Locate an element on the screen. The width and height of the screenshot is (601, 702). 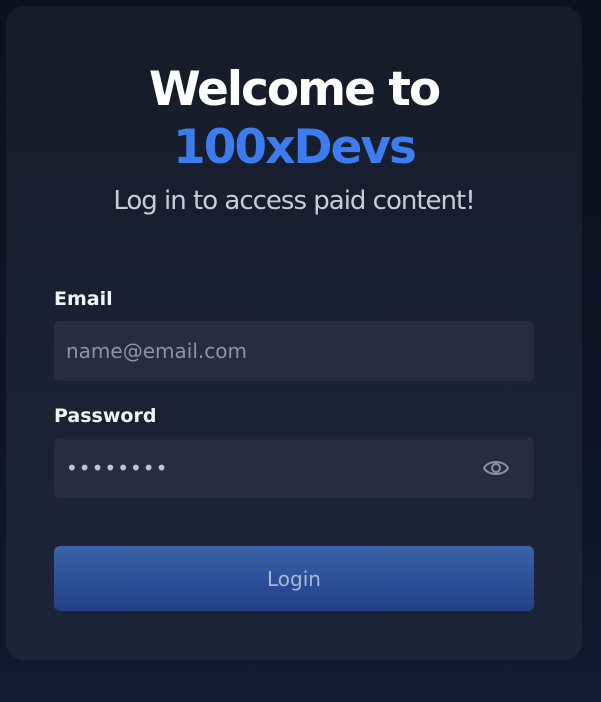
login-button: Login is located at coordinates (294, 578).